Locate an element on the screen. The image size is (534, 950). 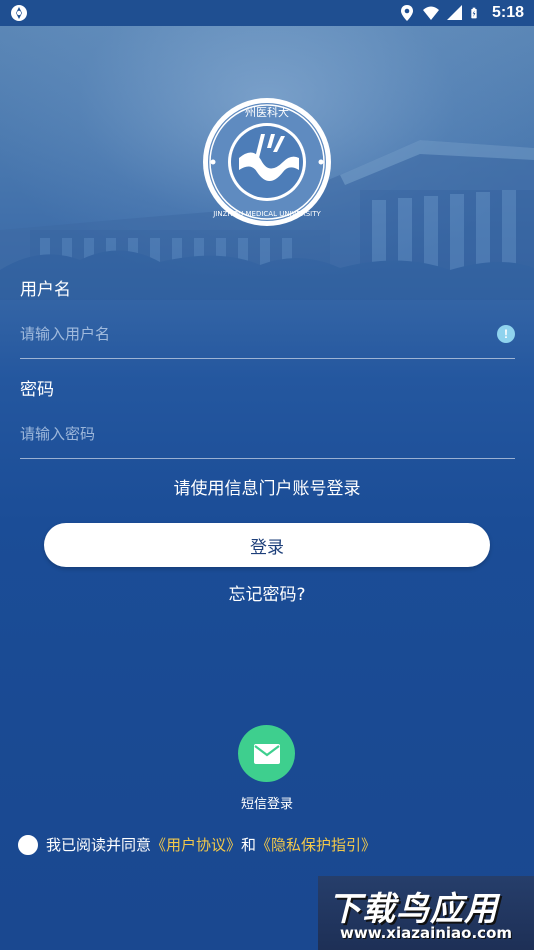
mail-icon is located at coordinates (266, 753).